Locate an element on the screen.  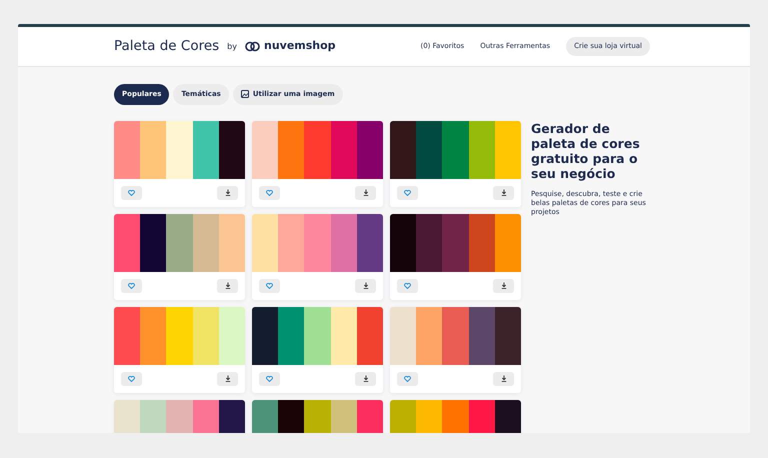
by-label: by is located at coordinates (232, 46).